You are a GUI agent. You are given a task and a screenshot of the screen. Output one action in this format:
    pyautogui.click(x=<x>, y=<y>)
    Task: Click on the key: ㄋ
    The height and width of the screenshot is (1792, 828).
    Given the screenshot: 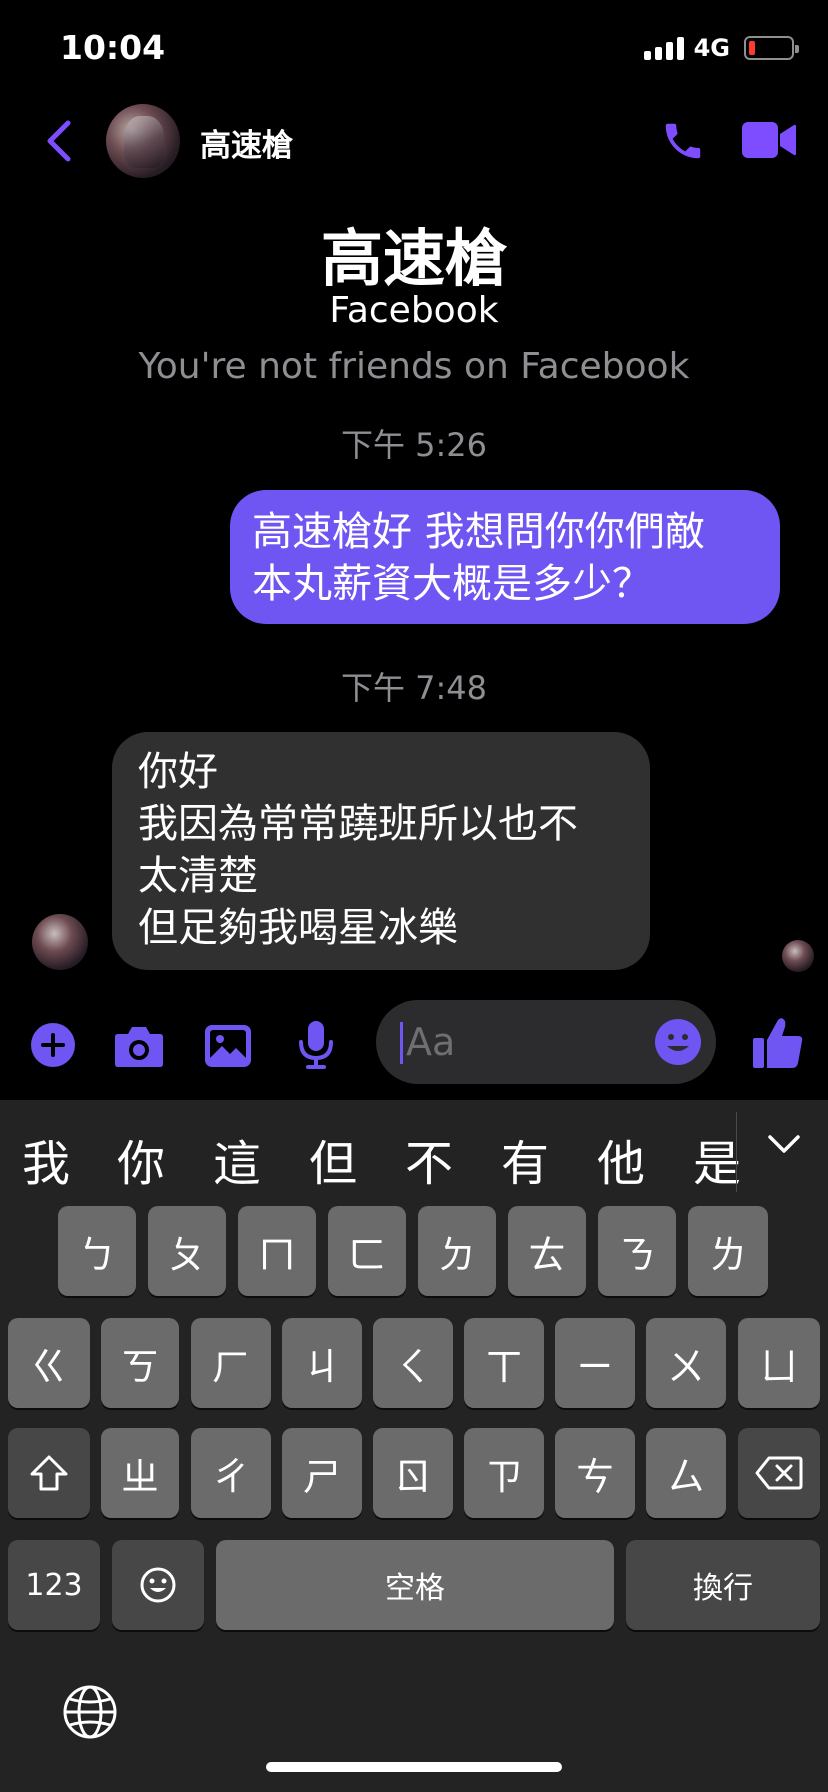 What is the action you would take?
    pyautogui.click(x=637, y=1251)
    